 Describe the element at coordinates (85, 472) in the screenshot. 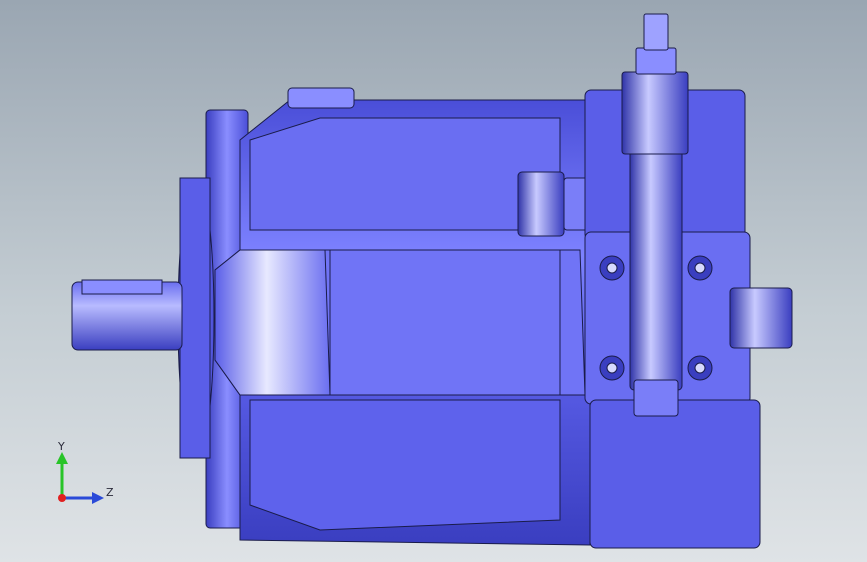

I see `coordinate-axis-triad: Y Z` at that location.